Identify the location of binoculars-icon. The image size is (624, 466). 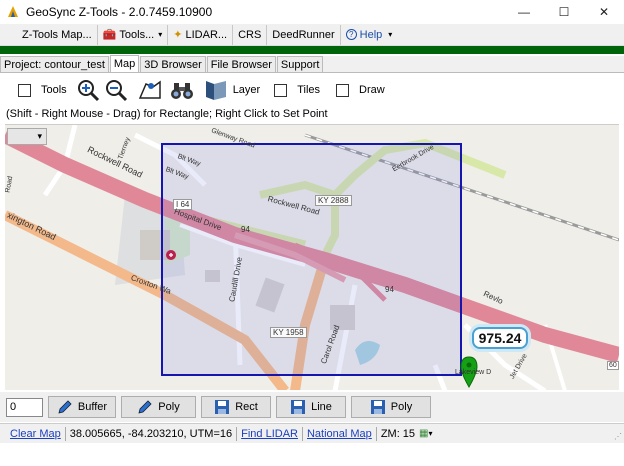
(182, 90).